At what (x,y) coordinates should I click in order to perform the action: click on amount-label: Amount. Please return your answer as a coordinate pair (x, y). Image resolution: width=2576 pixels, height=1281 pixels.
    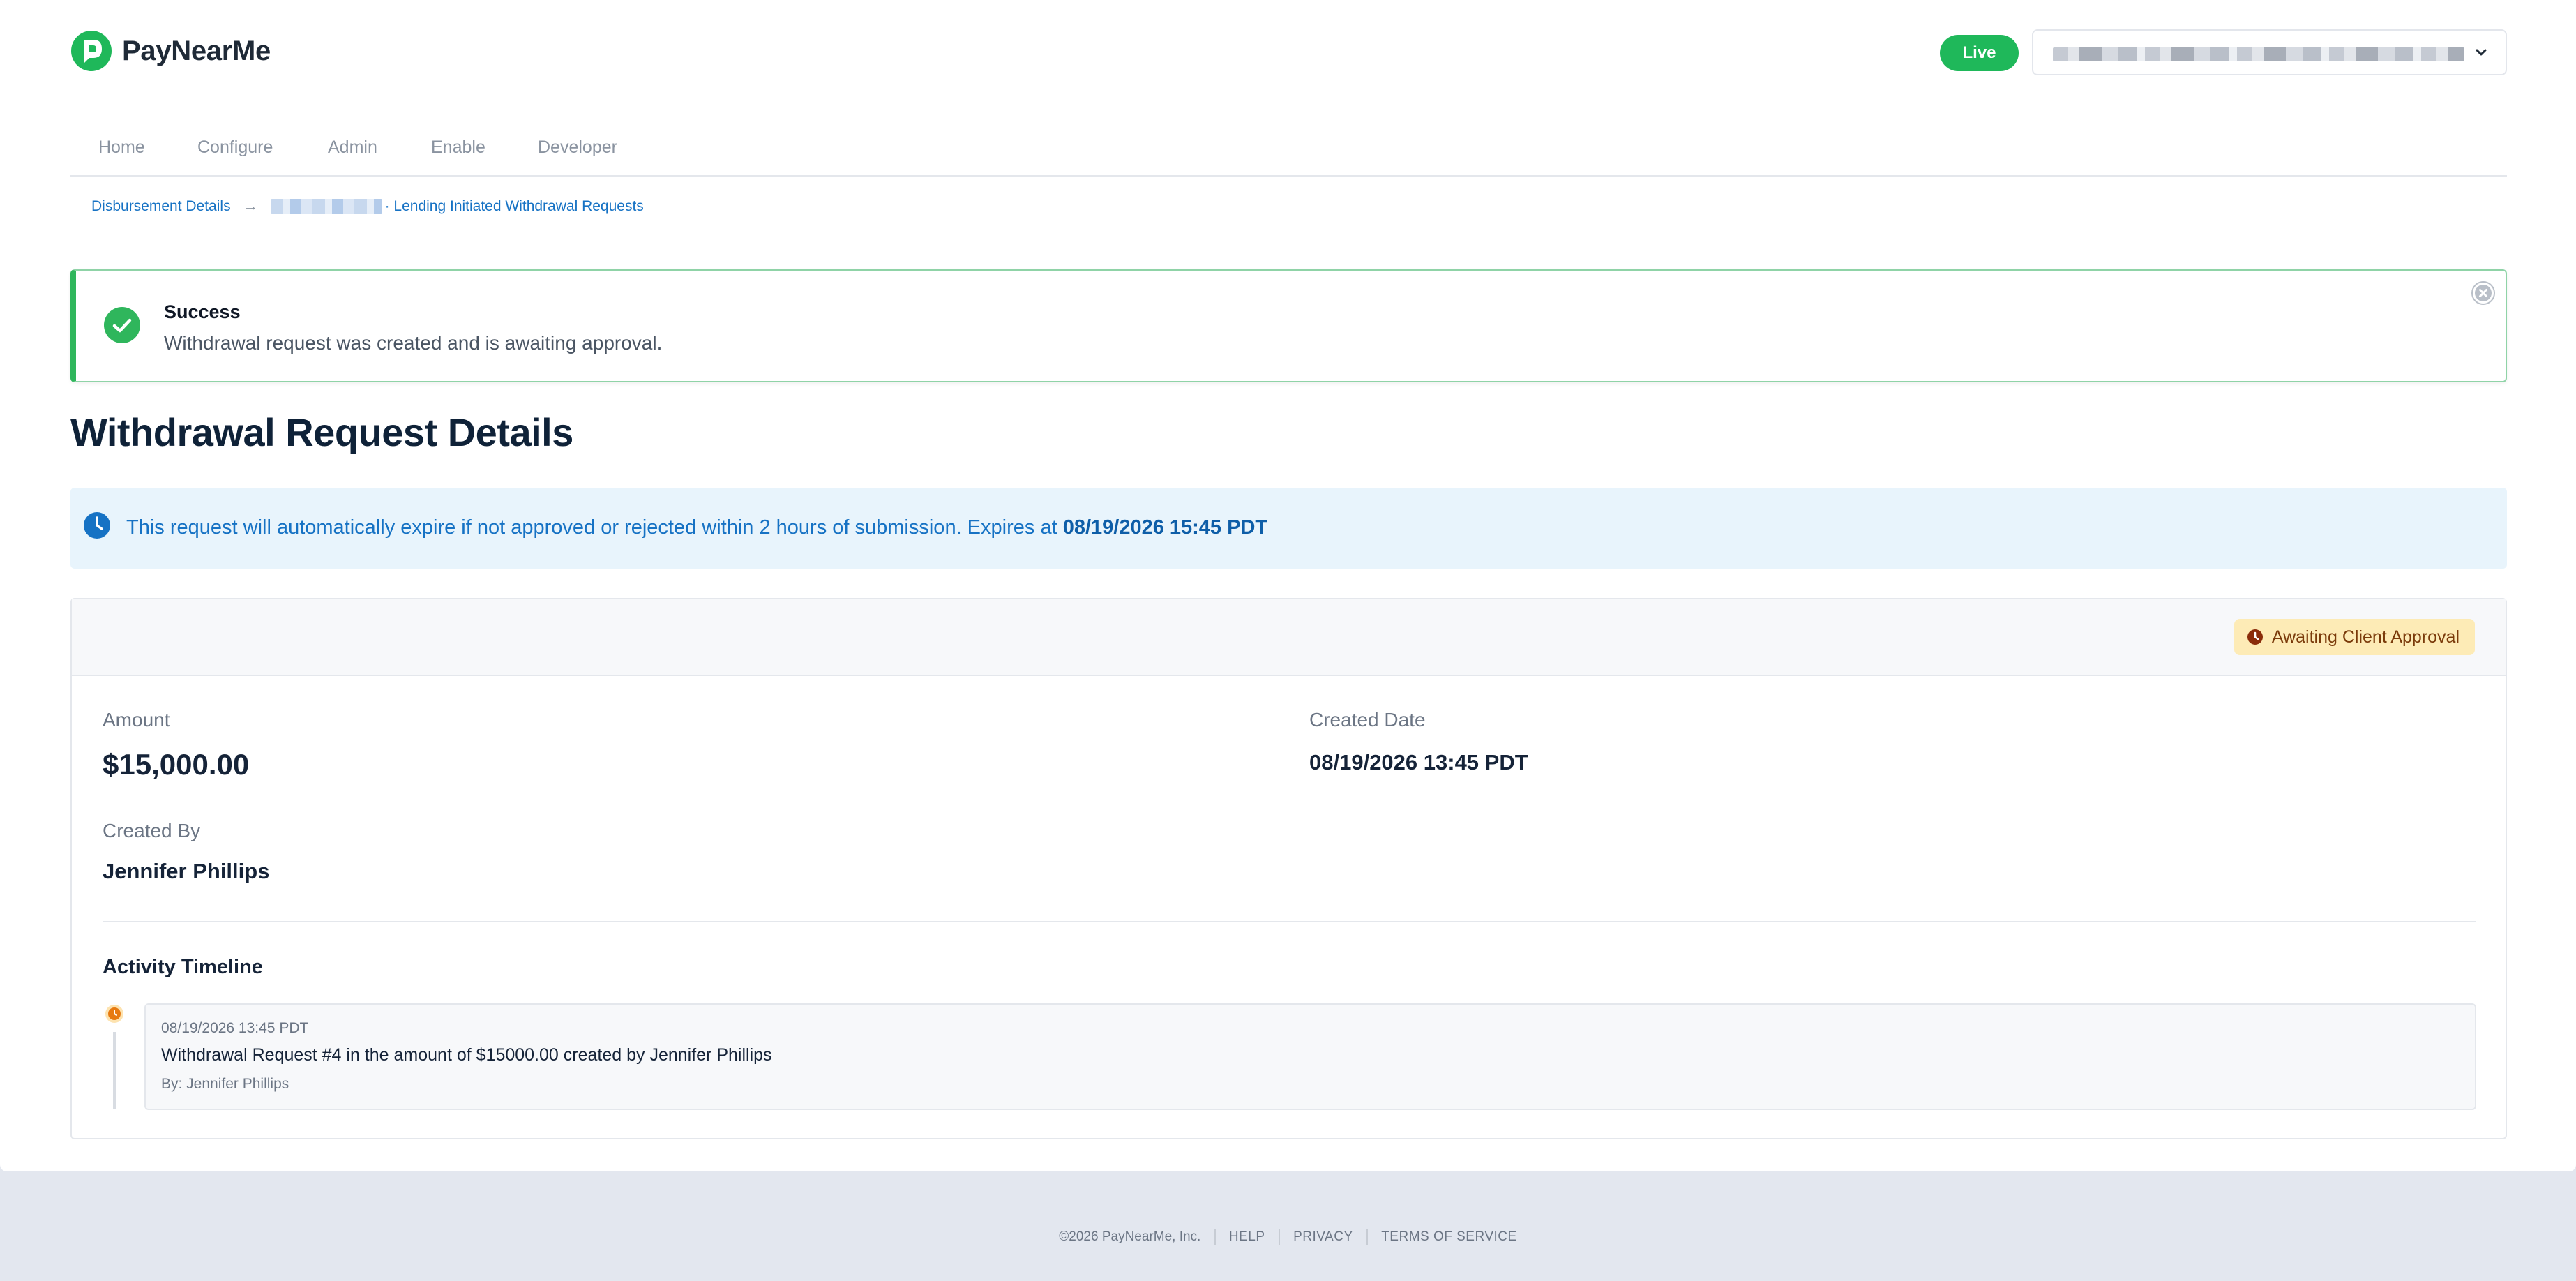
    Looking at the image, I should click on (136, 720).